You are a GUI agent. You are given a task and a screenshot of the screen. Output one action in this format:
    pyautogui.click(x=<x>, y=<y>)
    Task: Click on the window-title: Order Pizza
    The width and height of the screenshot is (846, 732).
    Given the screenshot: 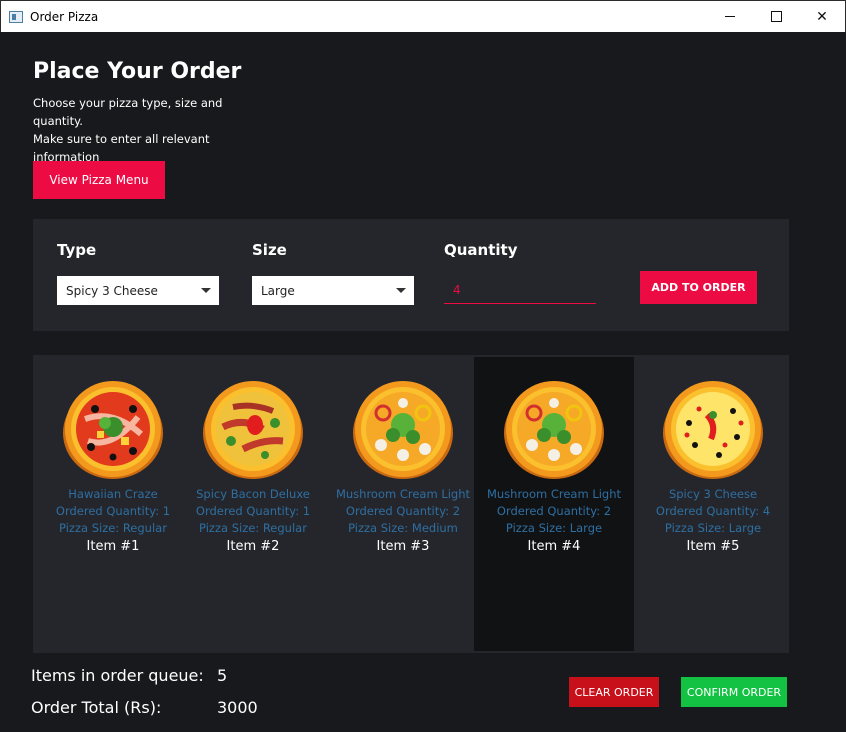 What is the action you would take?
    pyautogui.click(x=64, y=16)
    